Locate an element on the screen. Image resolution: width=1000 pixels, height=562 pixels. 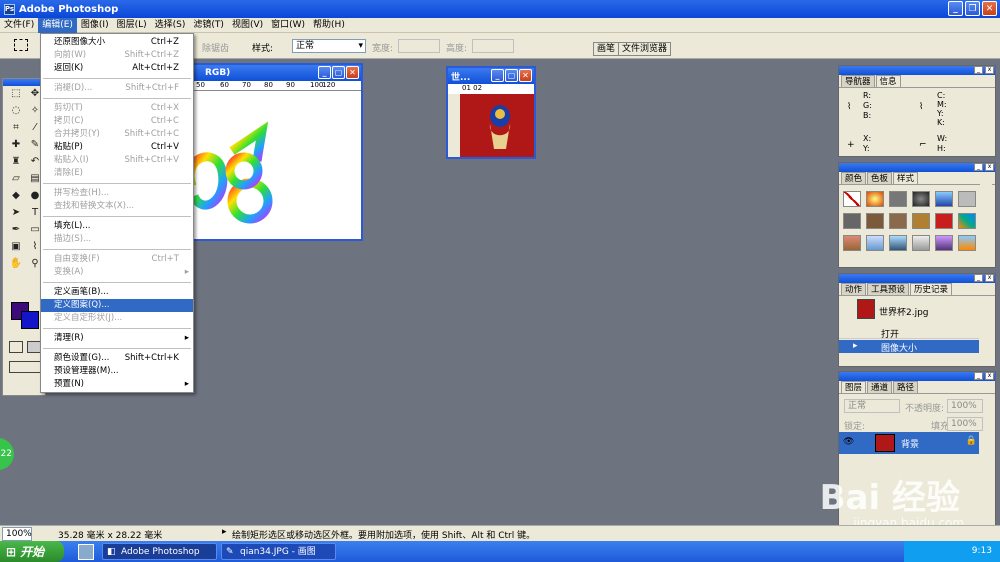
menu-window: 窗口(W) is located at coordinates (288, 25).